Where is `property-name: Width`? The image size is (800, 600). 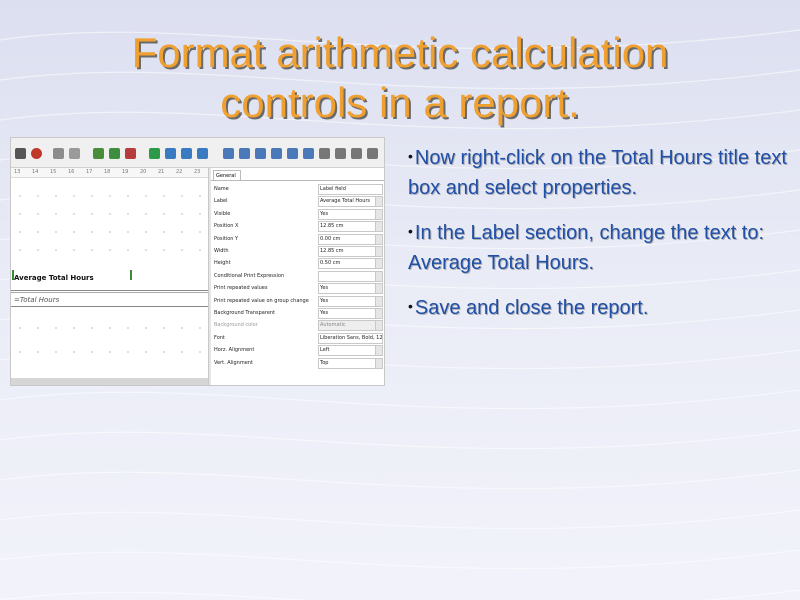 property-name: Width is located at coordinates (221, 251).